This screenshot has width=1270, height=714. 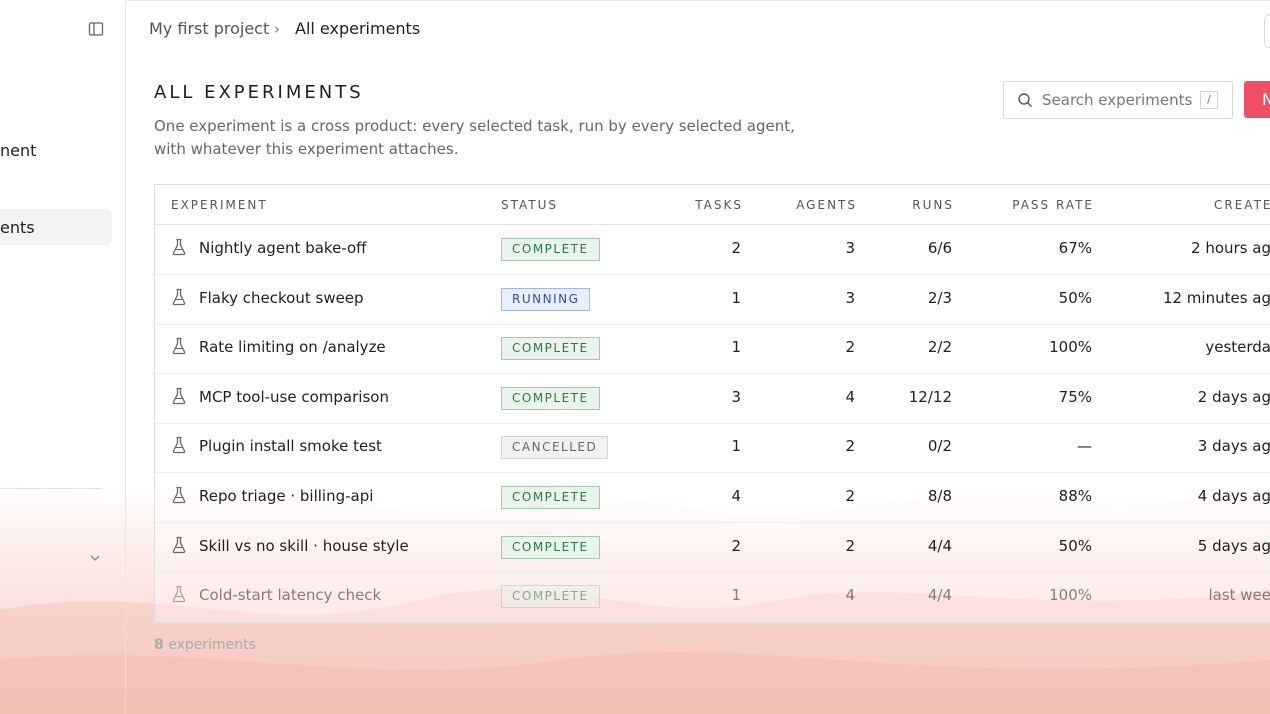 I want to click on experiment-name: MCP tool-use comparison, so click(x=294, y=397).